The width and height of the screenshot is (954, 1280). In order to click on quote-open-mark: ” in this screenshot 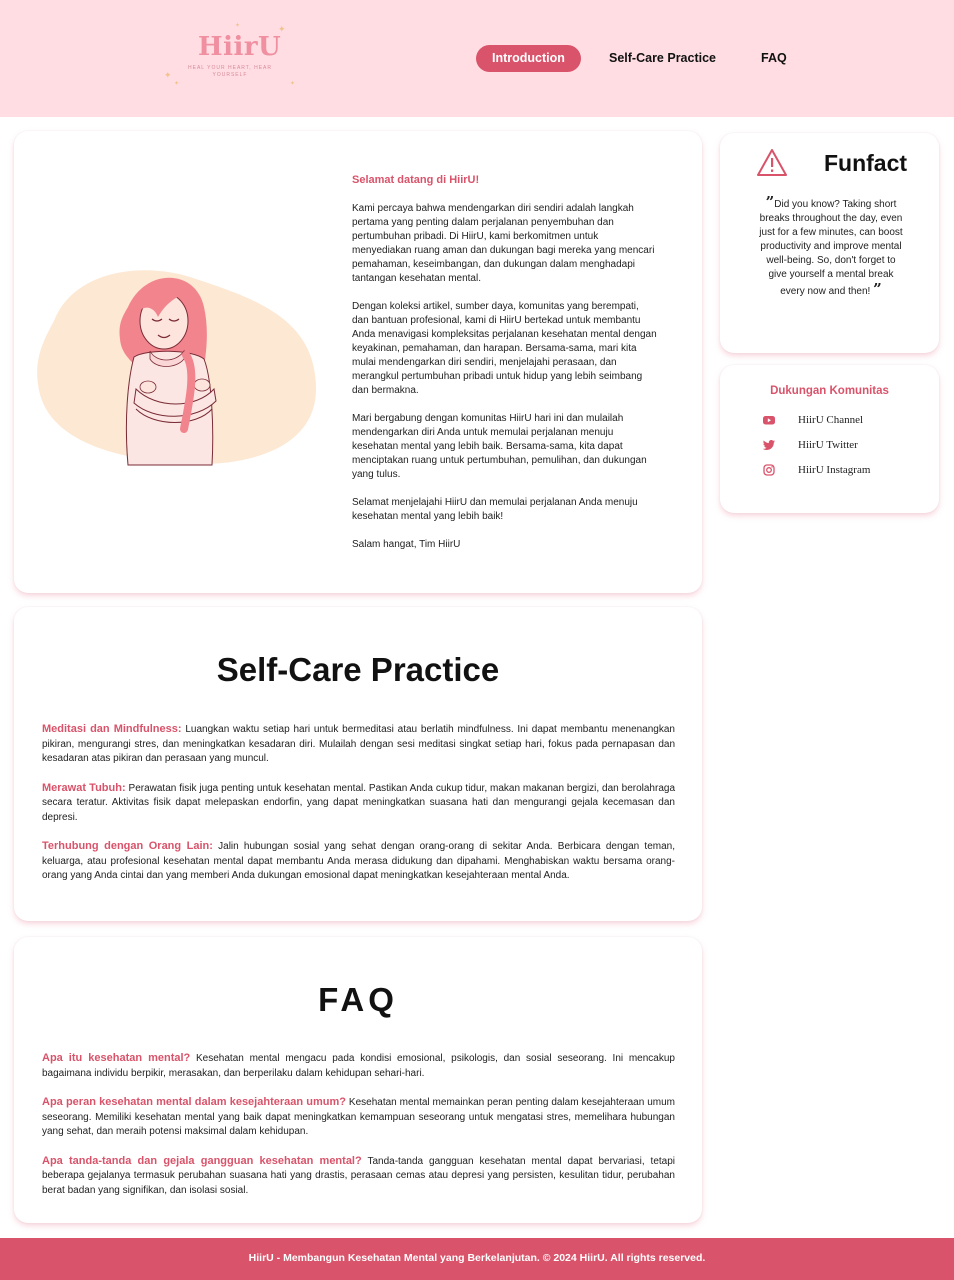, I will do `click(770, 202)`.